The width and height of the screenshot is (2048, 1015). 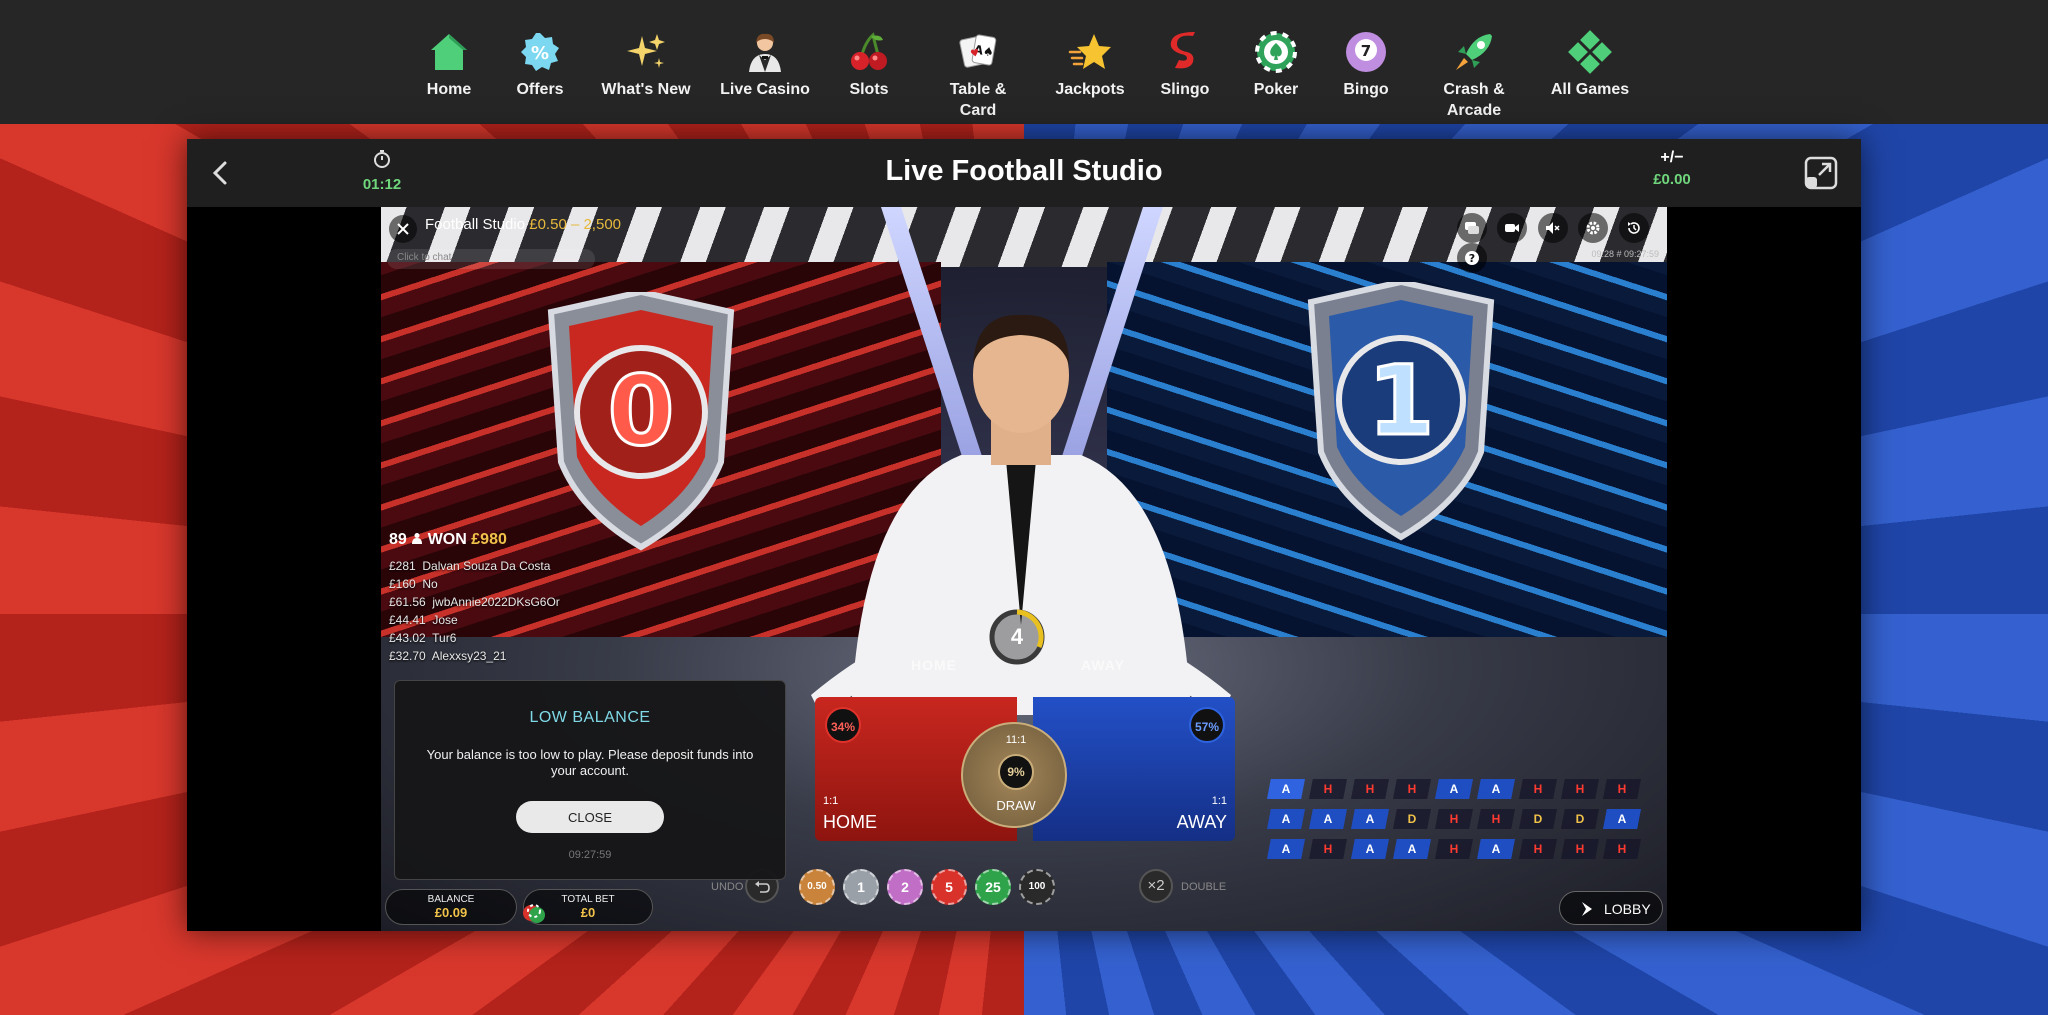 I want to click on won-summary: 89 WON £980, so click(x=509, y=540).